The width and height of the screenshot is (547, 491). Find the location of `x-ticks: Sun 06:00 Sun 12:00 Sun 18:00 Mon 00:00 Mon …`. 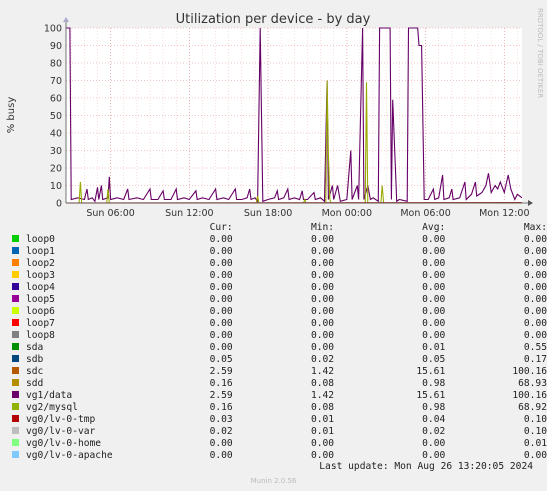

x-ticks: Sun 06:00 Sun 12:00 Sun 18:00 Mon 00:00 Mon … is located at coordinates (307, 213).